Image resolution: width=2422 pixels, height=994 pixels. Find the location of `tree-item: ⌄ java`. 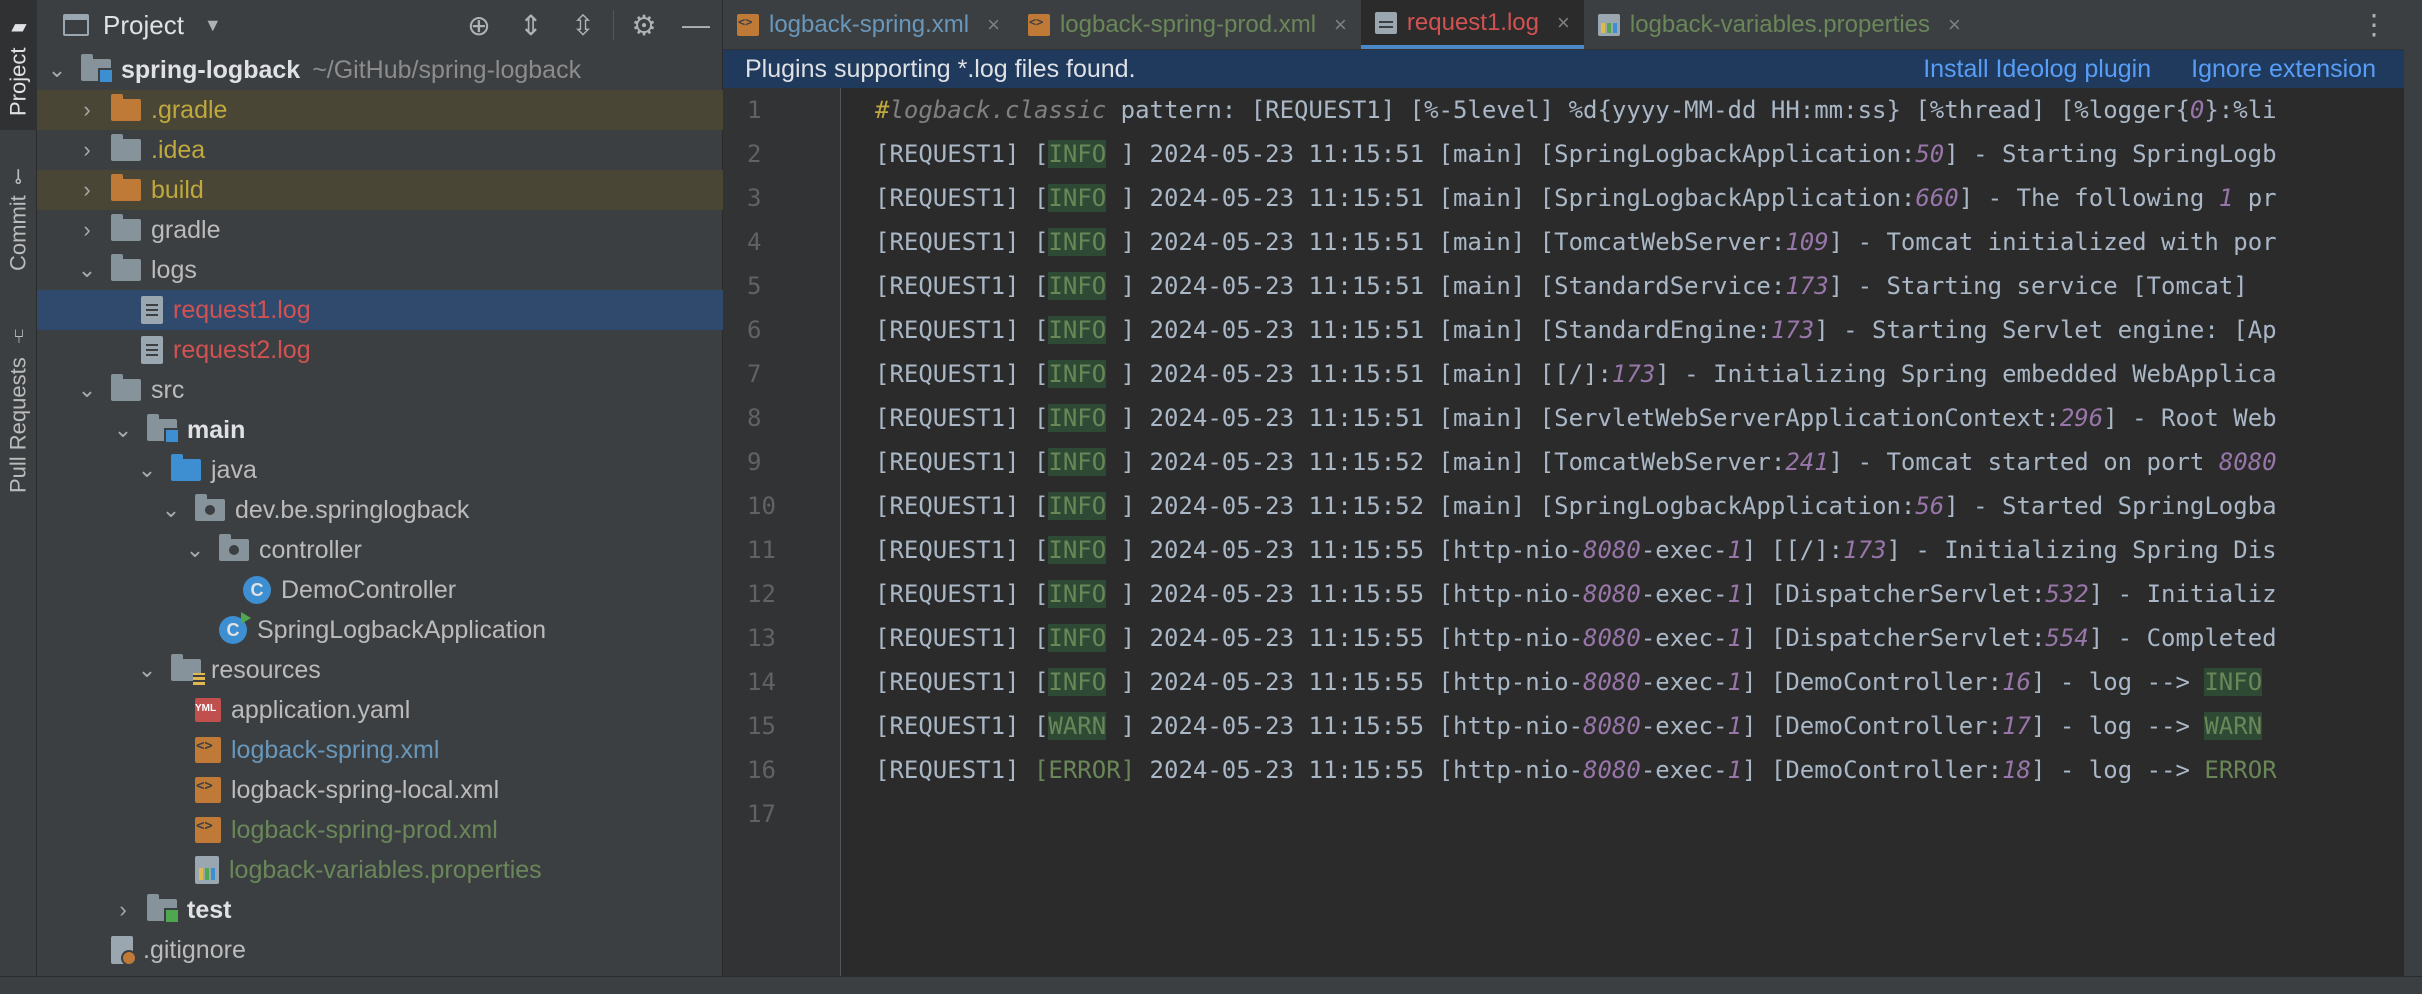

tree-item: ⌄ java is located at coordinates (380, 470).